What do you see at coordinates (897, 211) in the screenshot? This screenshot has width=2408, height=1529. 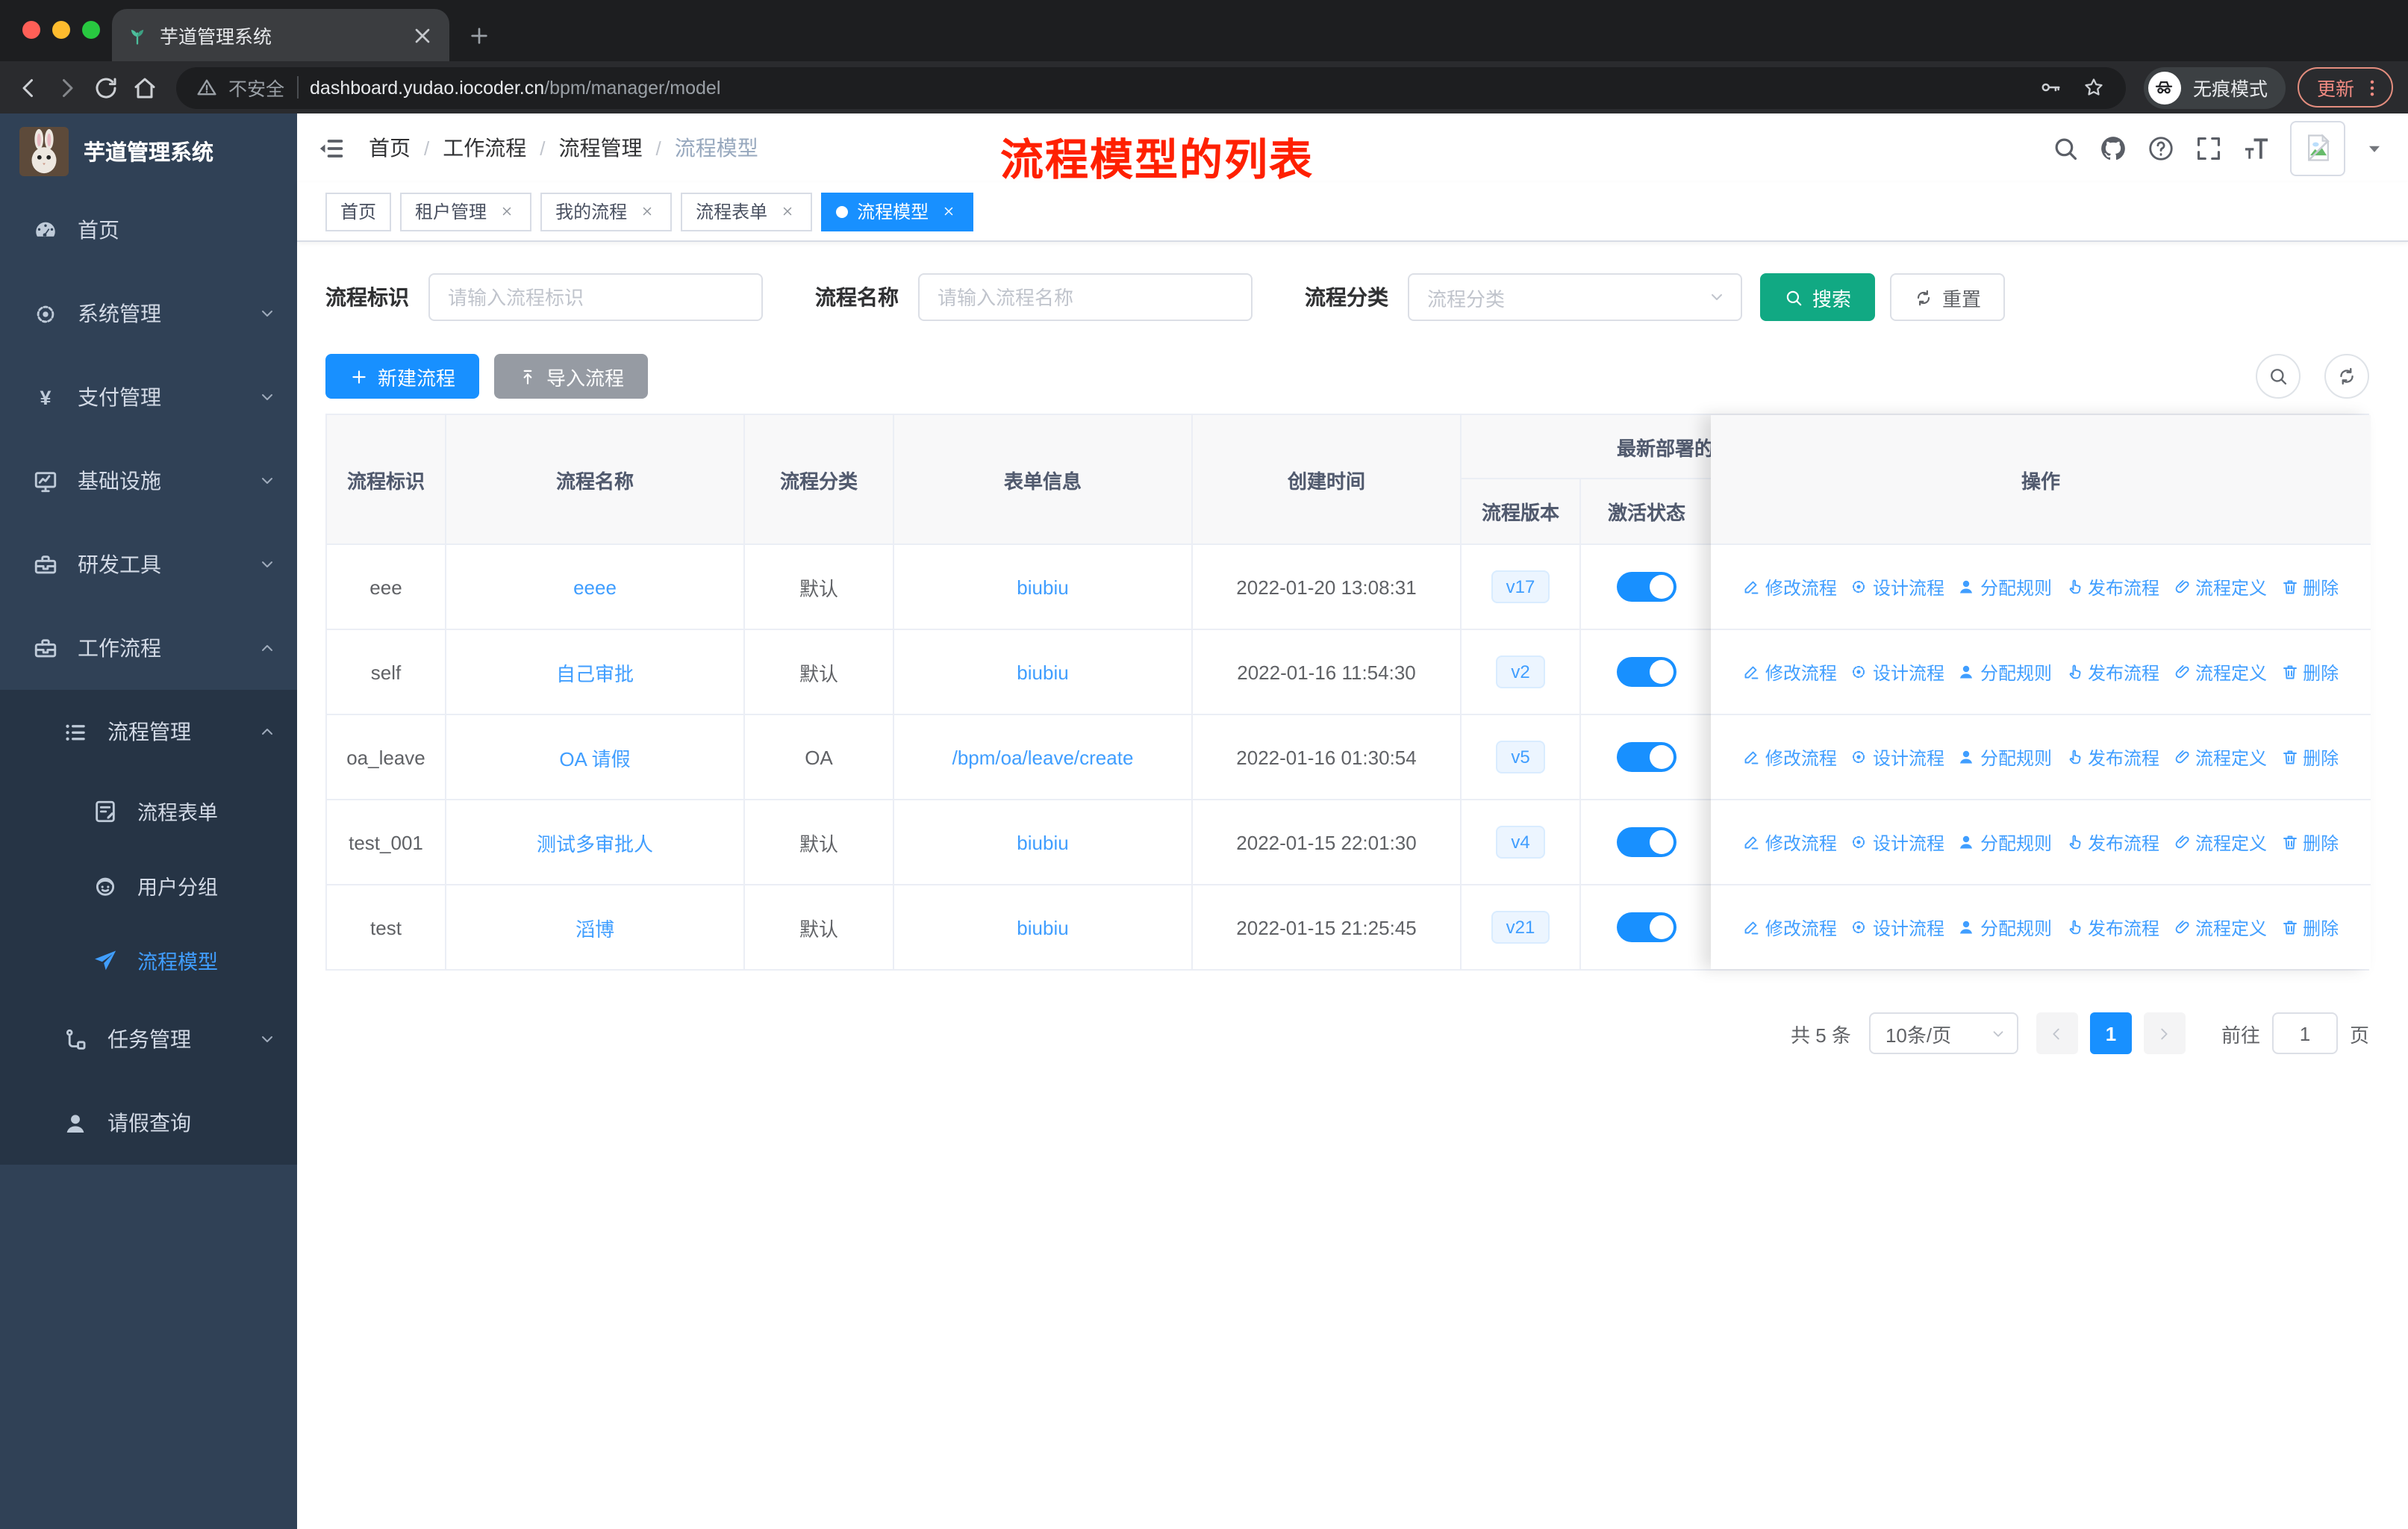 I see `tab-process-model: 流程模型` at bounding box center [897, 211].